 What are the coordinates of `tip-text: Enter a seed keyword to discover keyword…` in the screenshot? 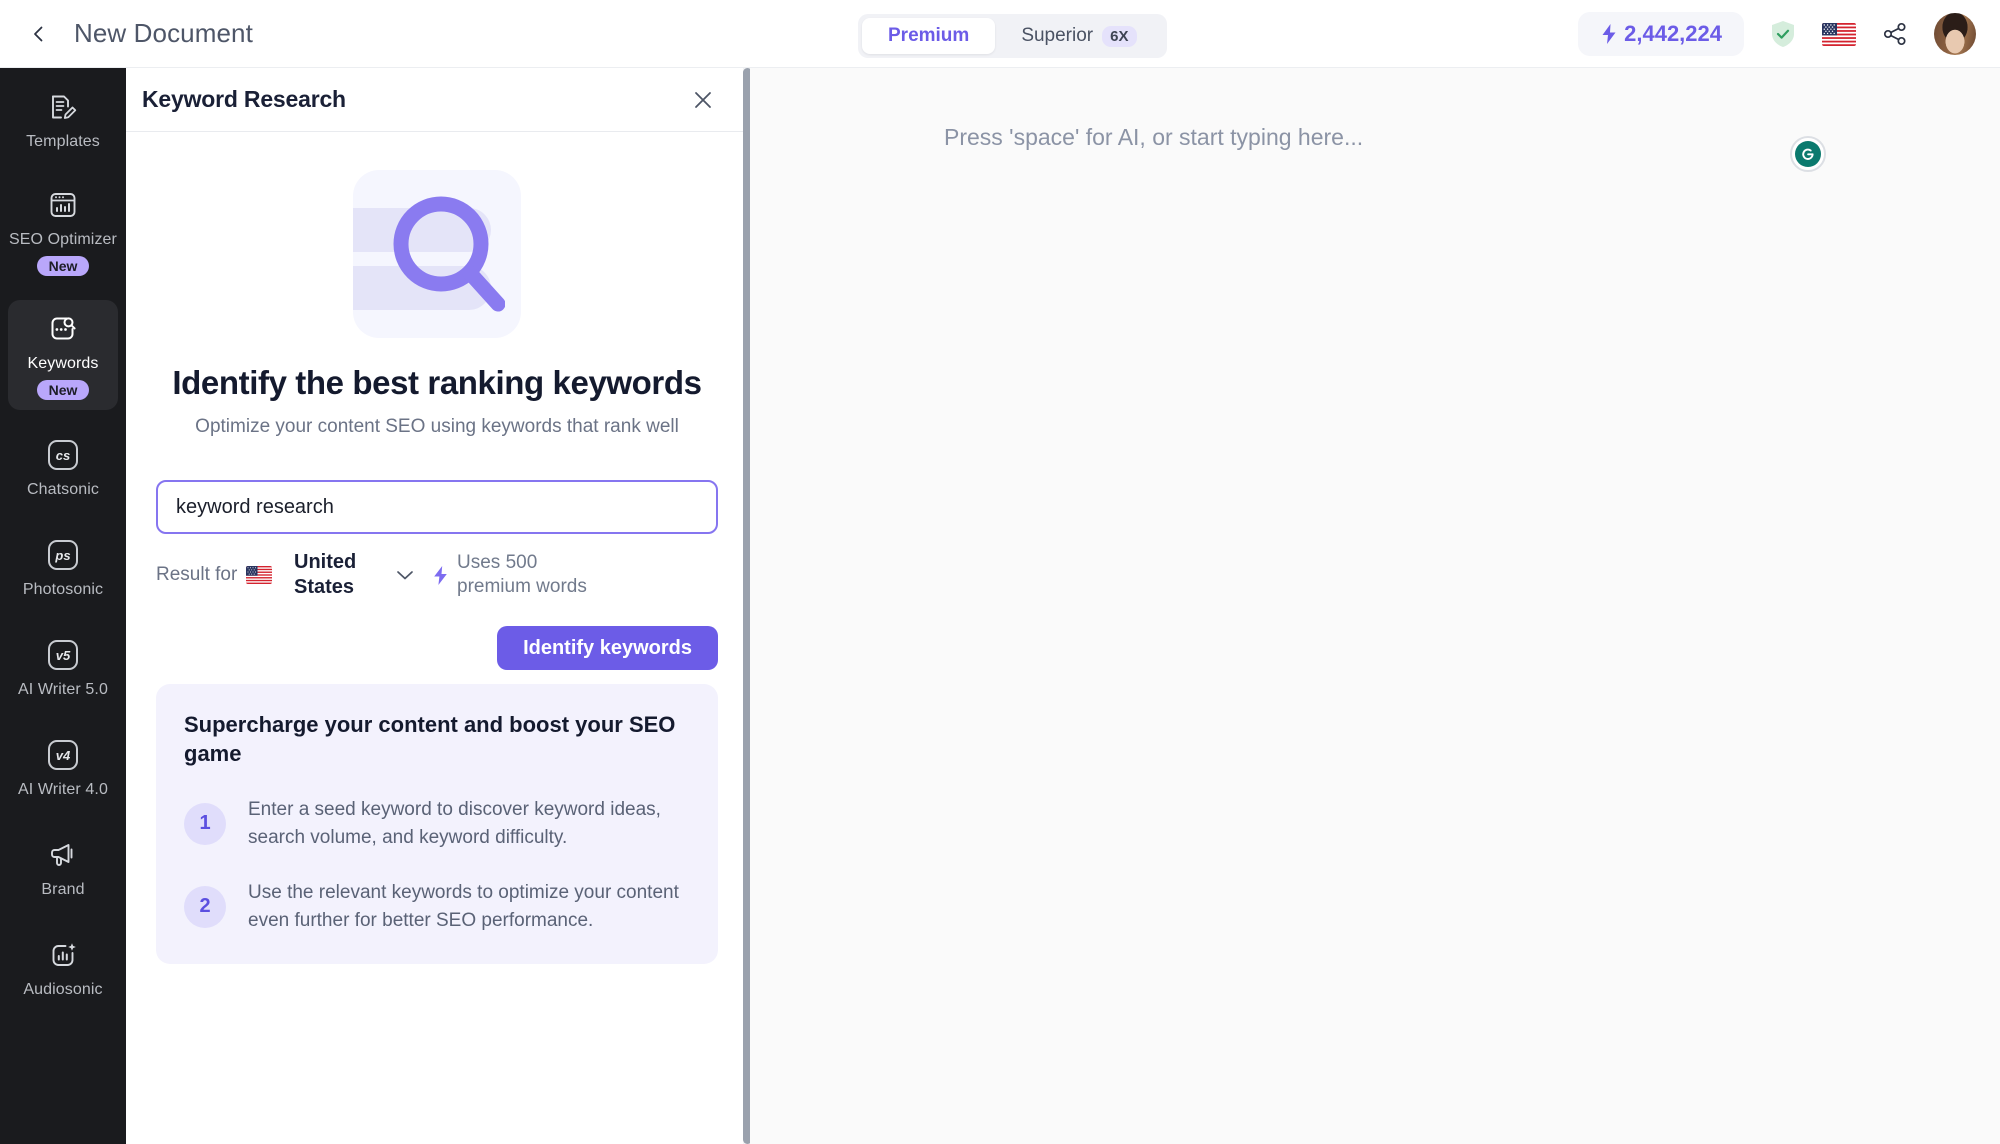 It's located at (454, 823).